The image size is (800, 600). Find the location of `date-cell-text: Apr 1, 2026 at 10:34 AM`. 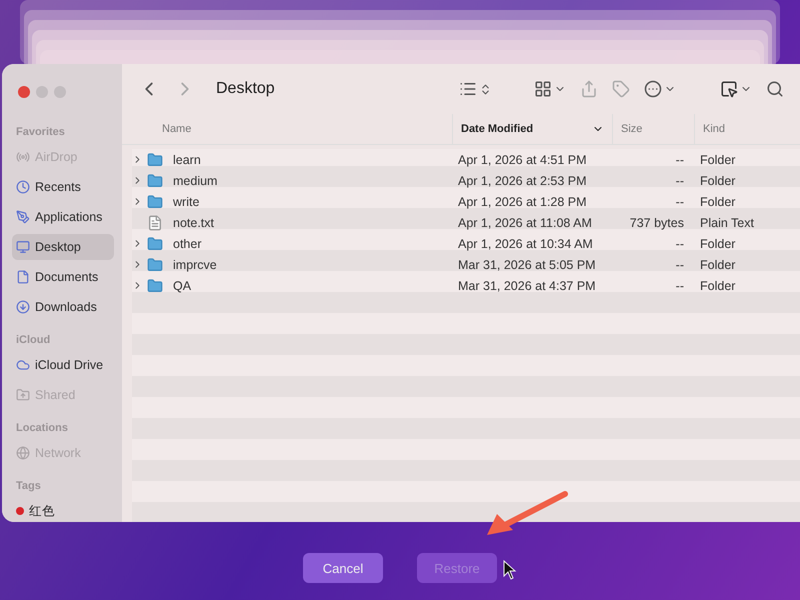

date-cell-text: Apr 1, 2026 at 10:34 AM is located at coordinates (525, 243).